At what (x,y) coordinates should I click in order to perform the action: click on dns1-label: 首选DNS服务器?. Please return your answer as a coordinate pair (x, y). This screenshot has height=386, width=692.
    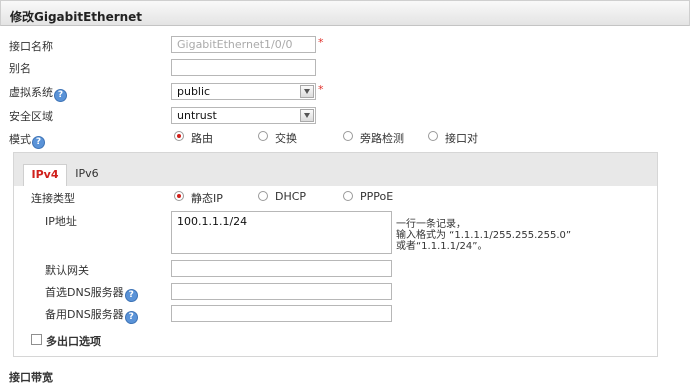
    Looking at the image, I should click on (91, 293).